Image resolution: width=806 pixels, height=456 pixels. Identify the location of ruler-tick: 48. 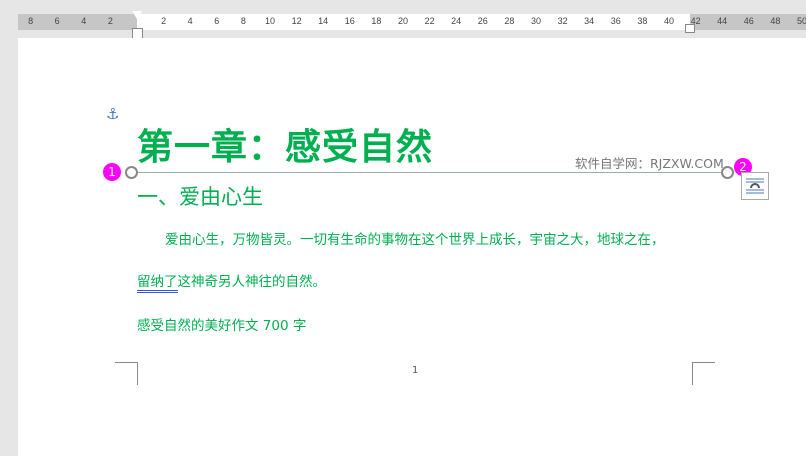
(775, 21).